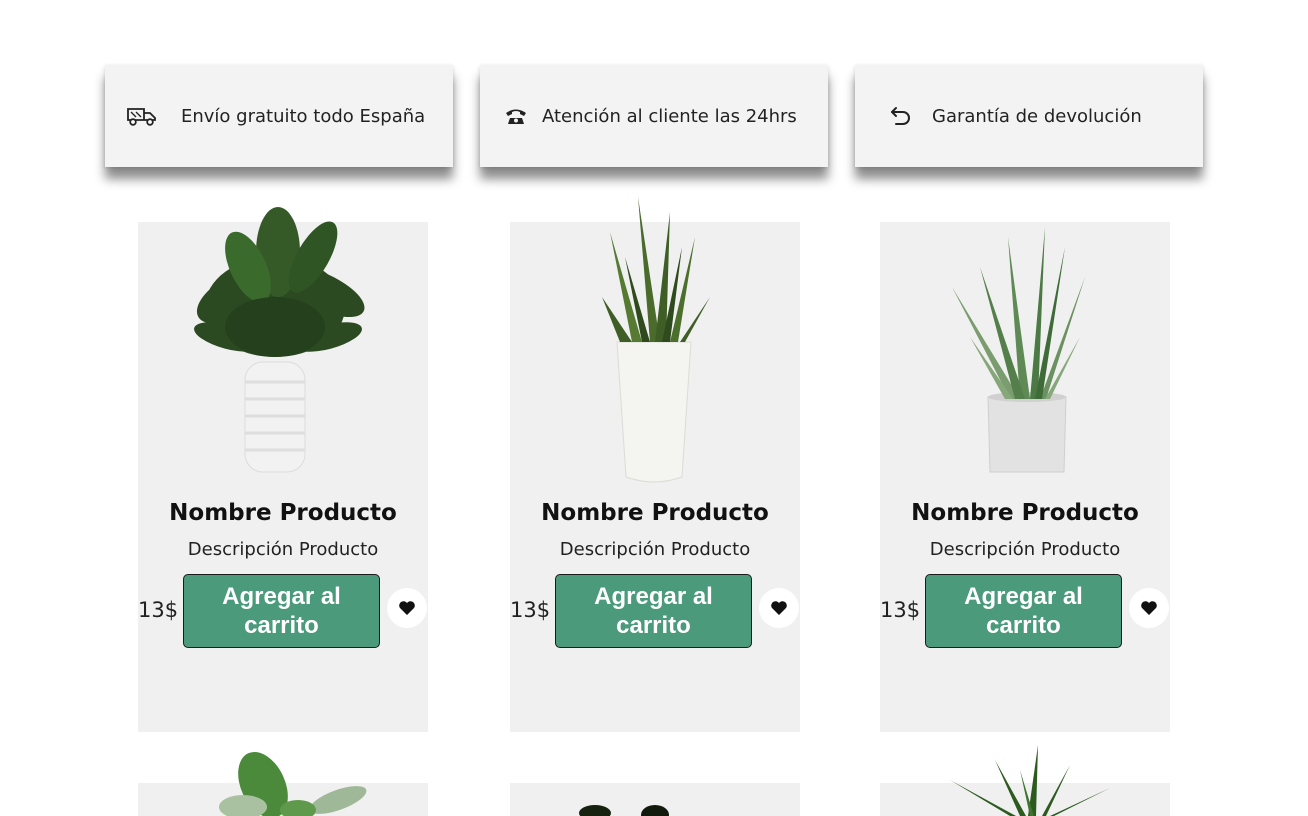  What do you see at coordinates (516, 116) in the screenshot?
I see `phone-icon` at bounding box center [516, 116].